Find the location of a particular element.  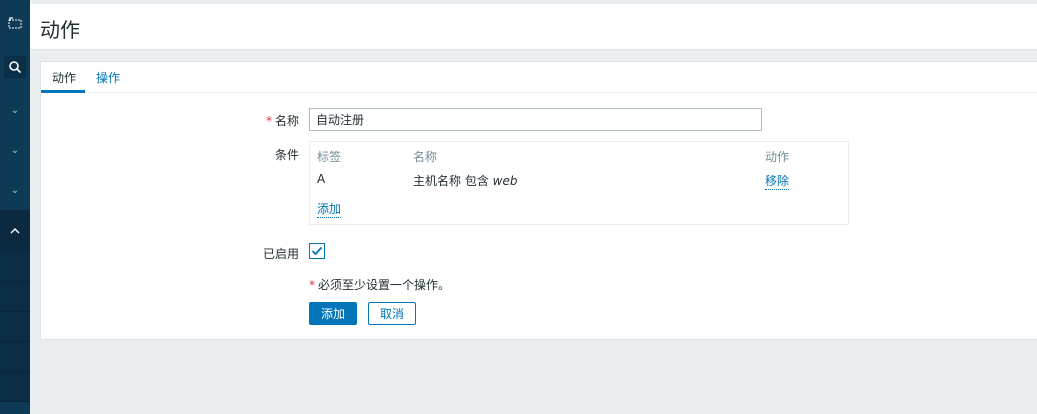

condition-tag: A is located at coordinates (321, 179).